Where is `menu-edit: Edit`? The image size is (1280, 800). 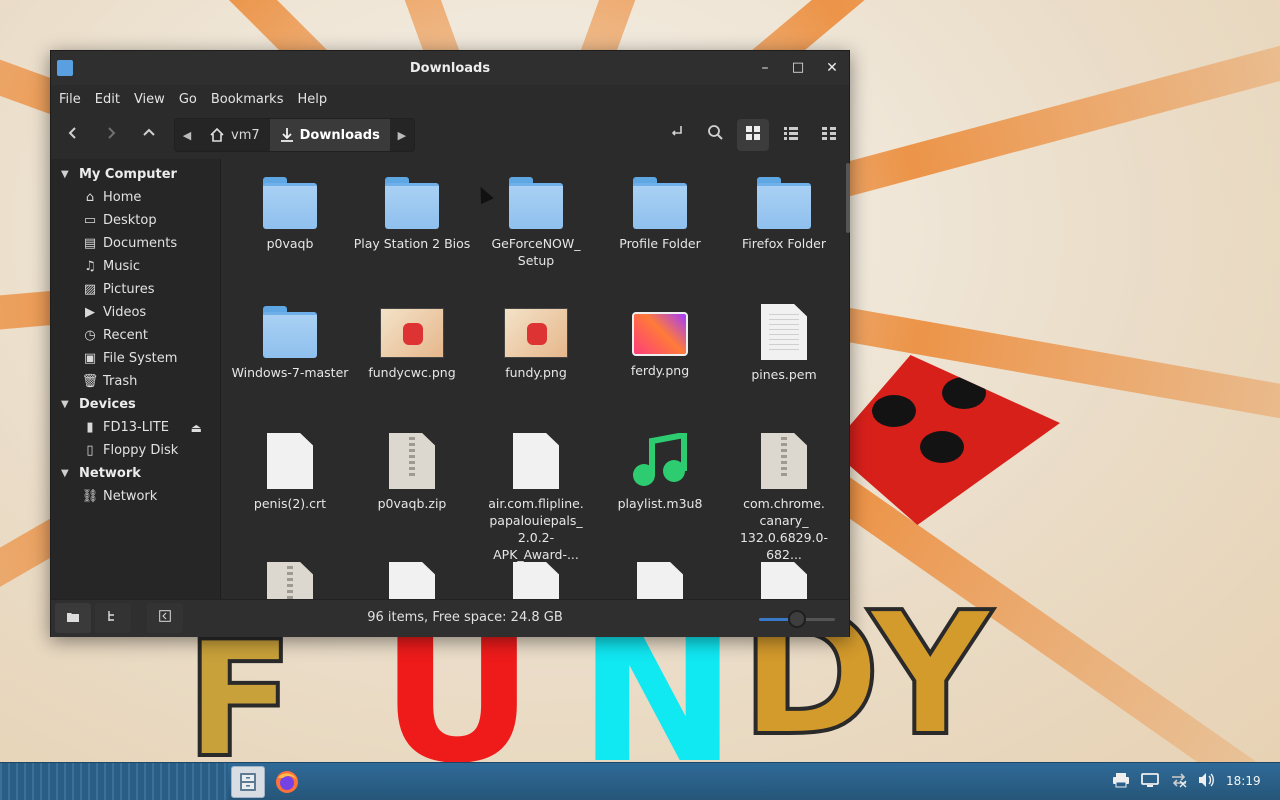 menu-edit: Edit is located at coordinates (107, 99).